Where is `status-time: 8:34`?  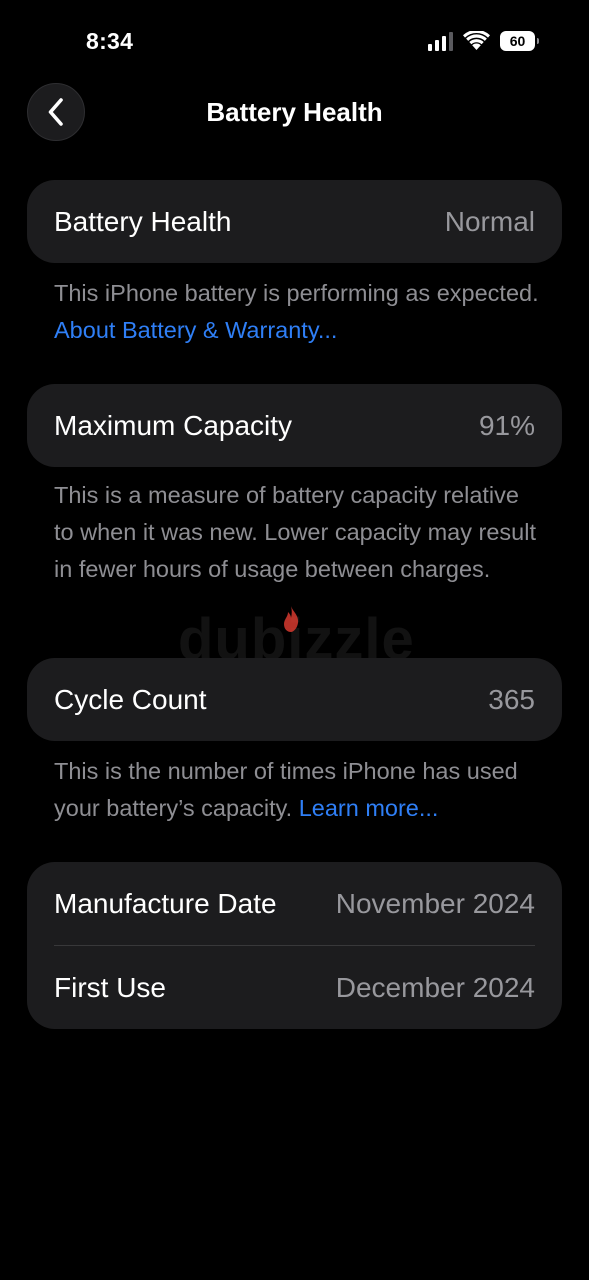
status-time: 8:34 is located at coordinates (110, 41).